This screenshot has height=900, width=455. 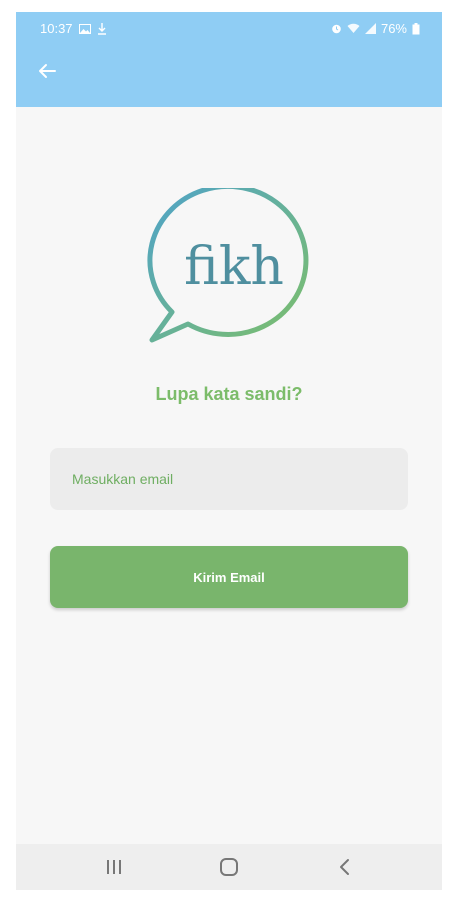 What do you see at coordinates (73, 28) in the screenshot?
I see `status-left: 10:37` at bounding box center [73, 28].